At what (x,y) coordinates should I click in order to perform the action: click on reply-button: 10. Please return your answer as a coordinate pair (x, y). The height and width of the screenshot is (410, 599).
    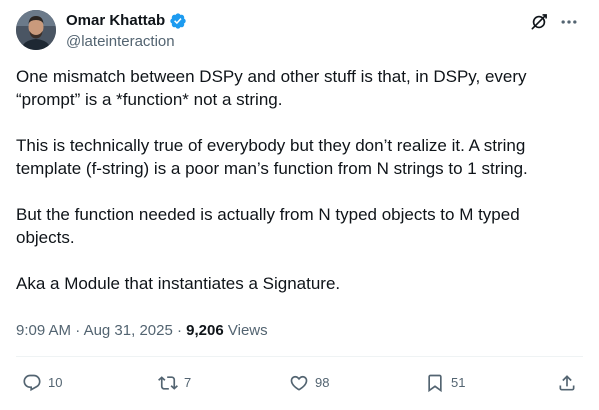
    Looking at the image, I should click on (42, 383).